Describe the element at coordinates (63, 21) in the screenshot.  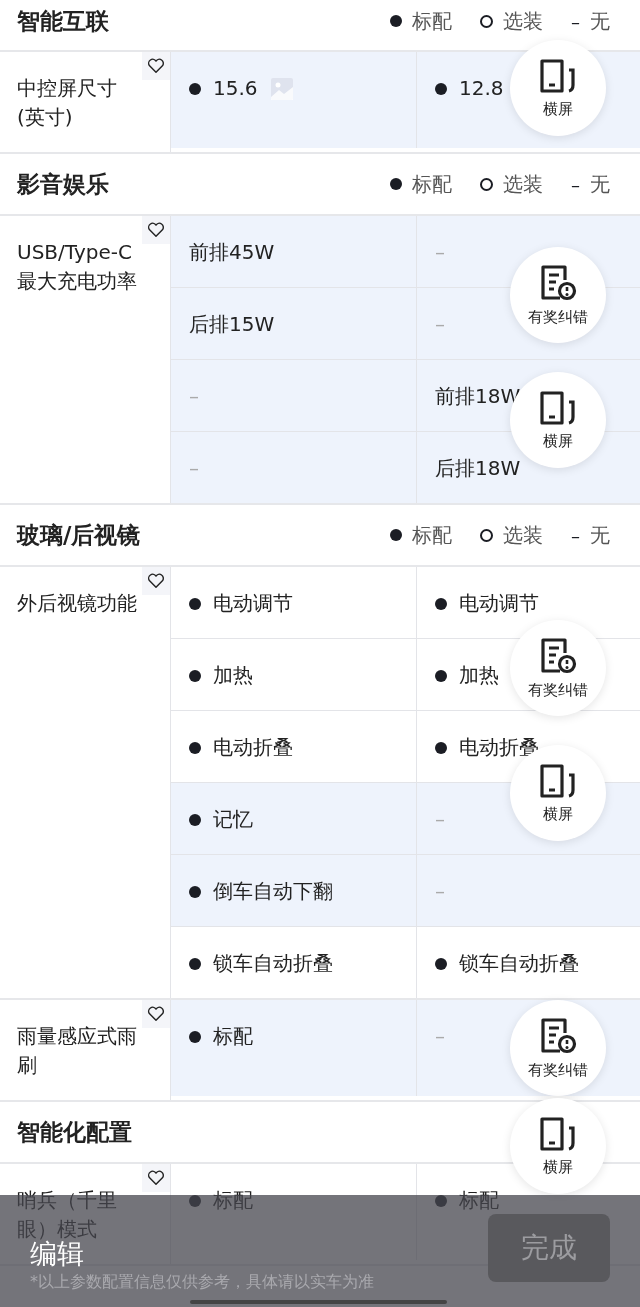
I see `section-title: 智能互联` at that location.